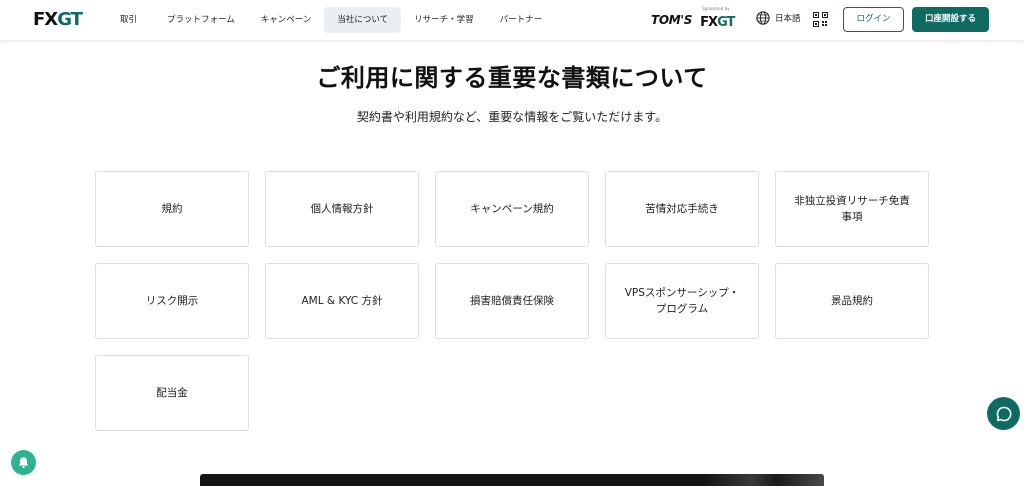 This screenshot has height=486, width=1024. I want to click on fxgt-logo: FXGT, so click(58, 20).